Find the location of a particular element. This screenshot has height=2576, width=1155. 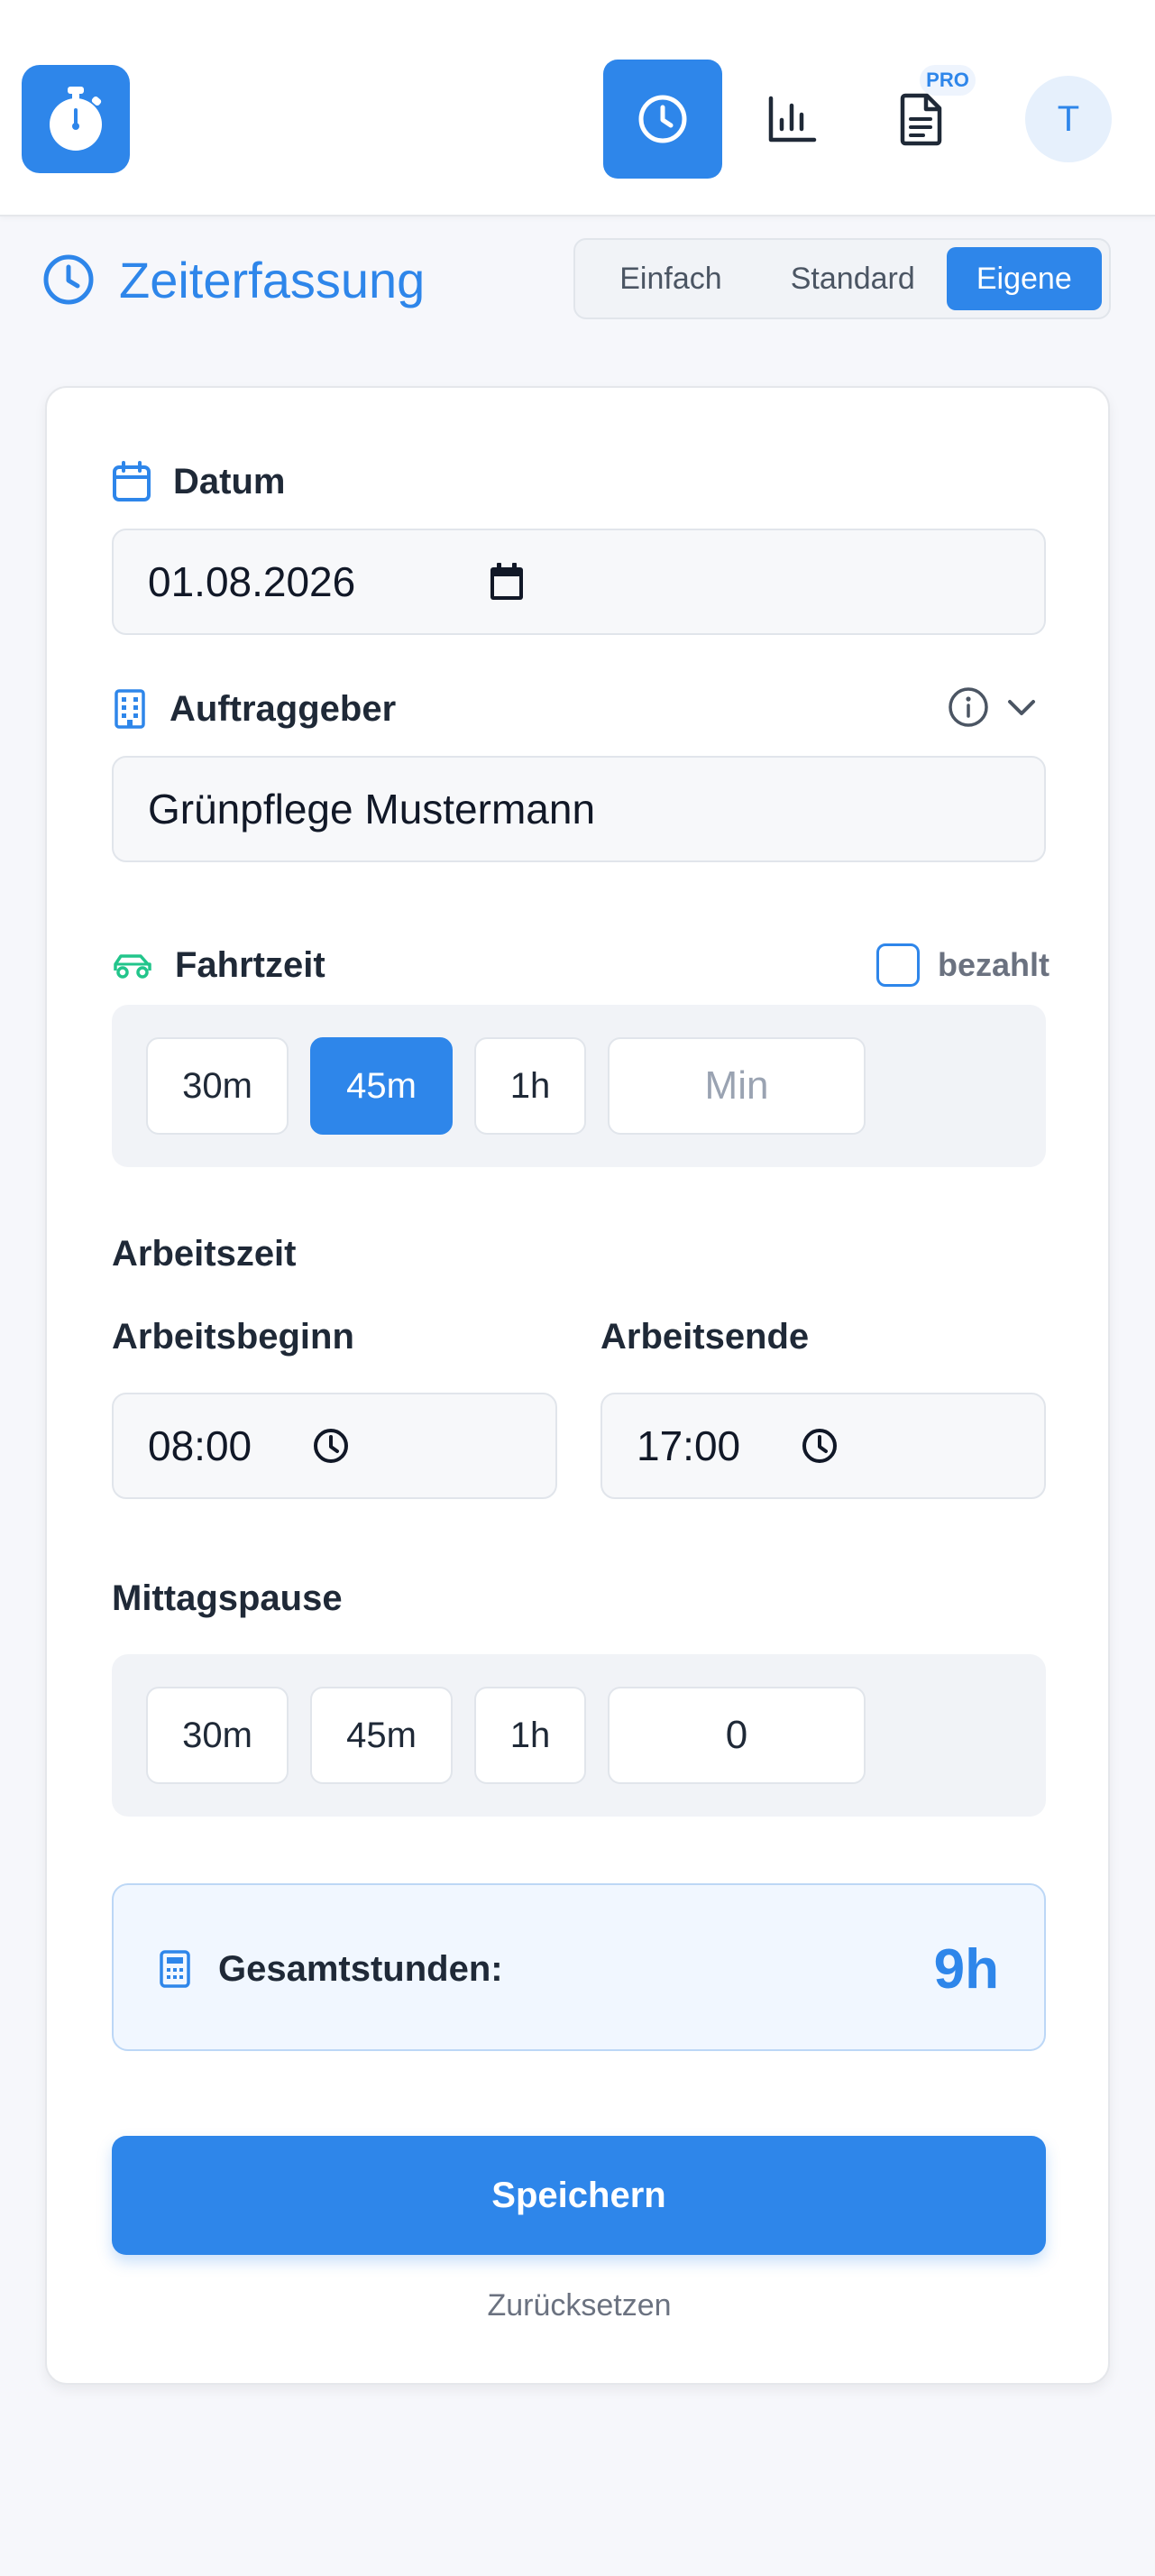

lunch-presets-panel: 30m 45m 1h 0 is located at coordinates (579, 1736).